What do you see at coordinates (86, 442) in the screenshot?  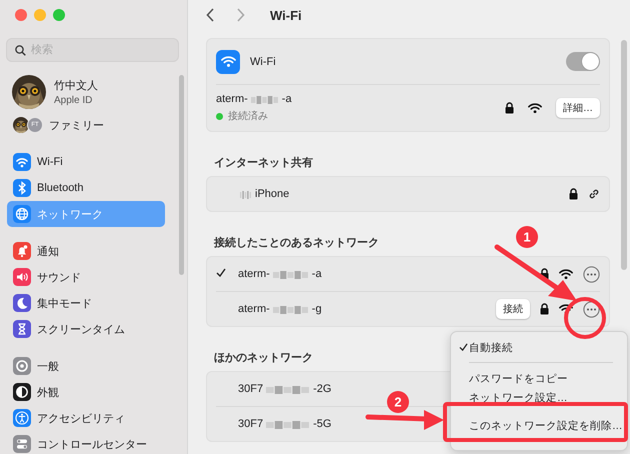 I see `sidebar-item: コントロールセンター` at bounding box center [86, 442].